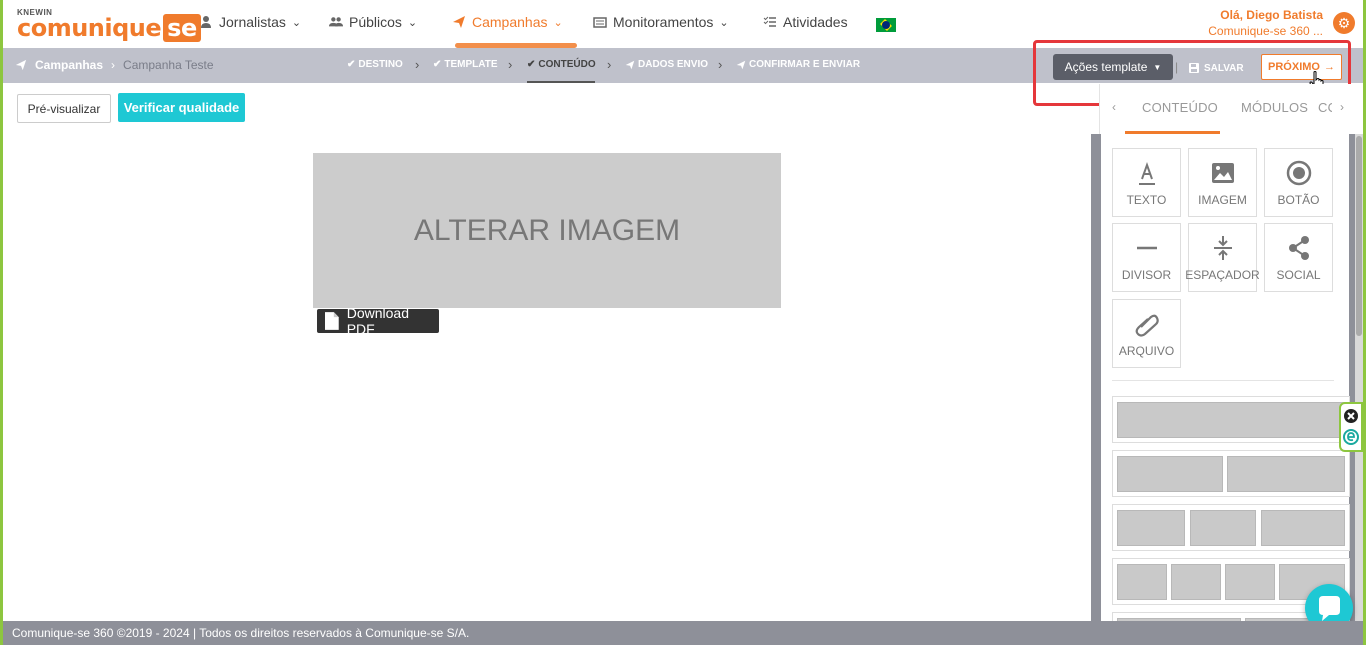 The image size is (1366, 645). Describe the element at coordinates (181, 107) in the screenshot. I see `check-quality-button: Verificar qualidade` at that location.